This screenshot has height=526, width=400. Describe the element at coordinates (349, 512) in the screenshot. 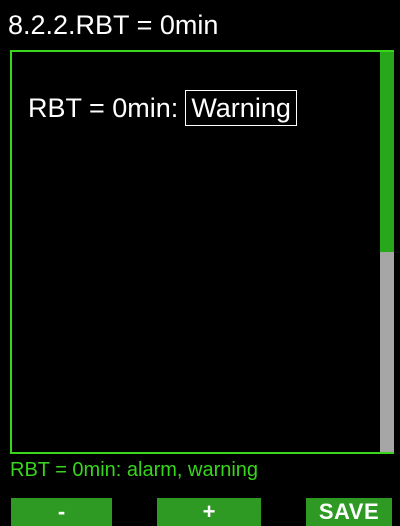

I see `save-button: SAVE` at that location.